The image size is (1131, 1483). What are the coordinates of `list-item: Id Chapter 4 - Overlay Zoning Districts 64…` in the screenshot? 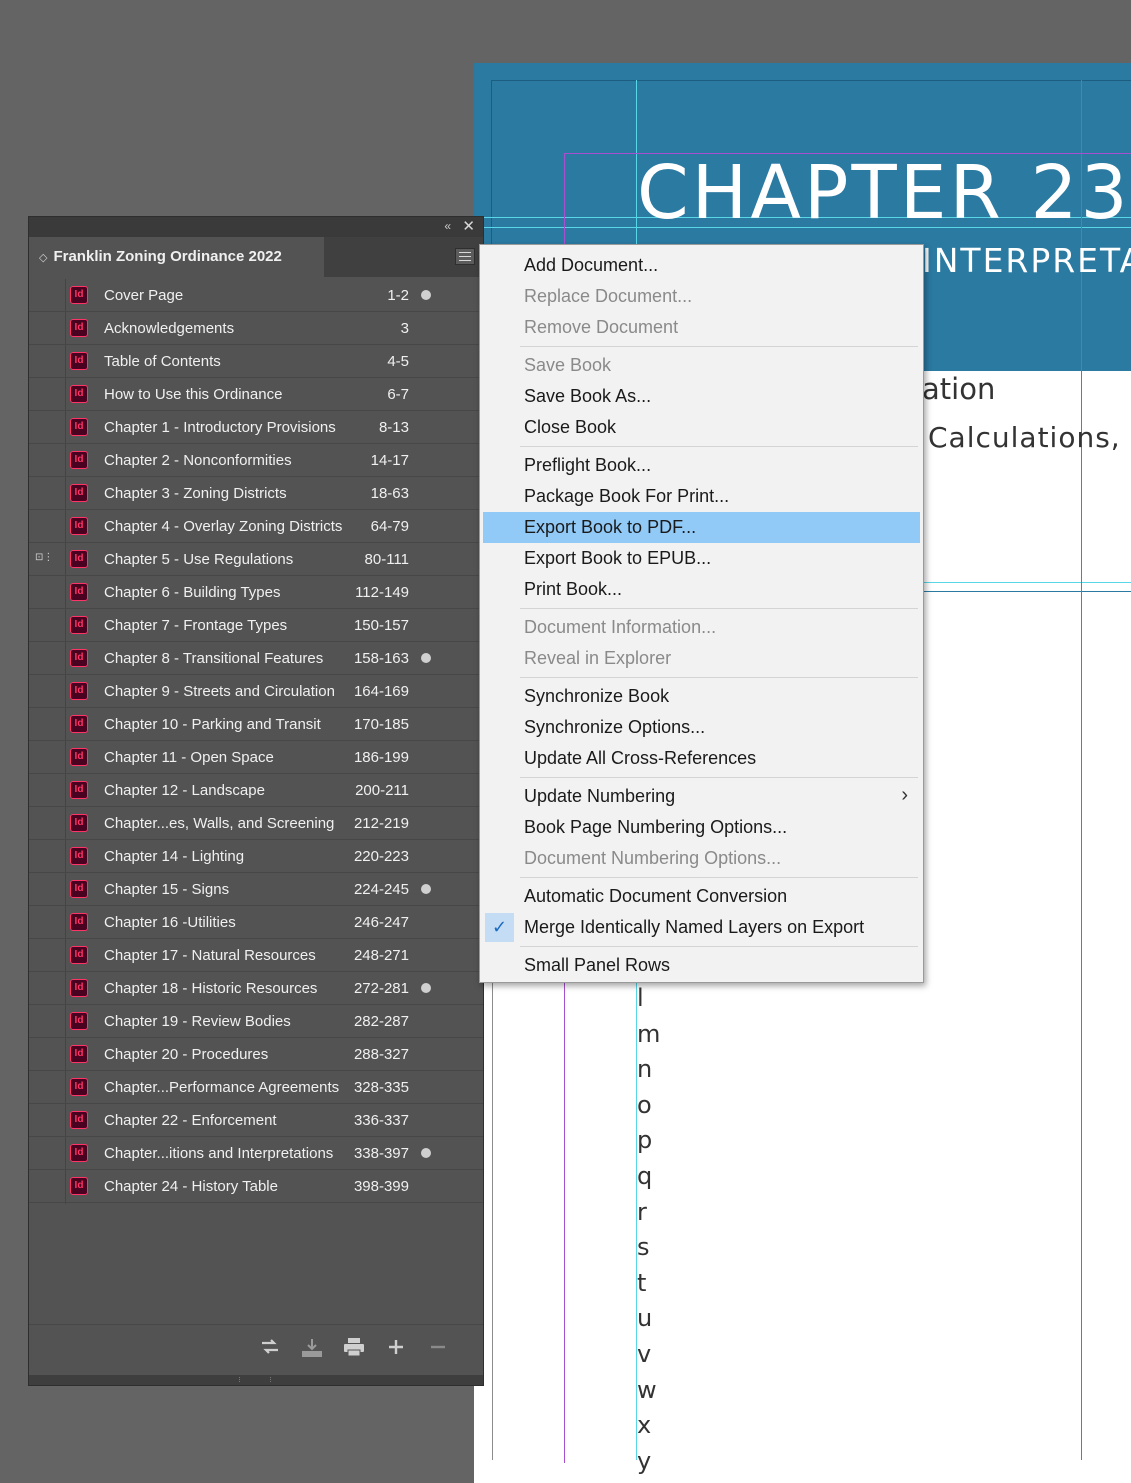 It's located at (256, 526).